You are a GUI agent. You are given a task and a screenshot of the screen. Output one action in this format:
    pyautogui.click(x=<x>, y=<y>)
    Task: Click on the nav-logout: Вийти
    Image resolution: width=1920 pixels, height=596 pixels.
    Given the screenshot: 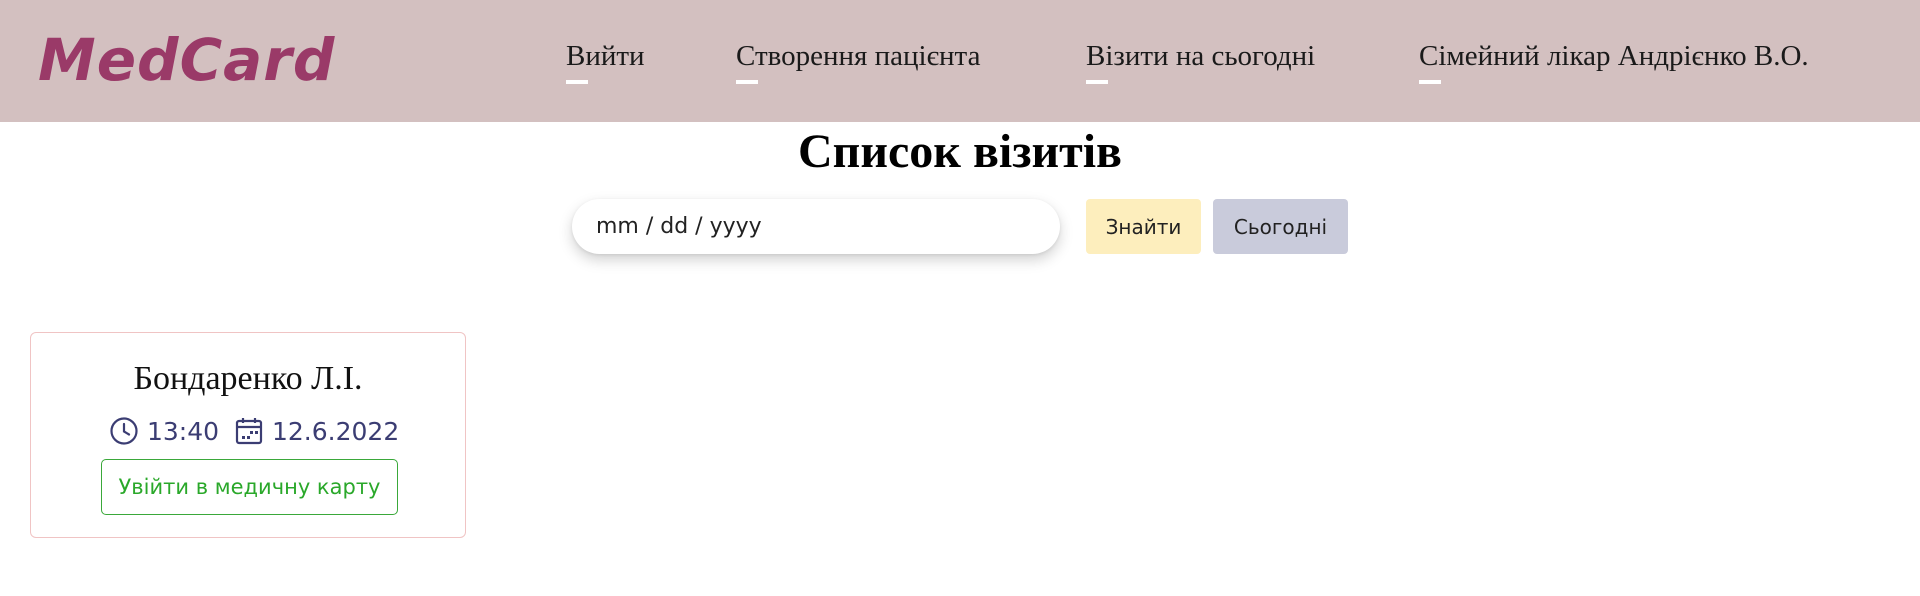 What is the action you would take?
    pyautogui.click(x=605, y=60)
    